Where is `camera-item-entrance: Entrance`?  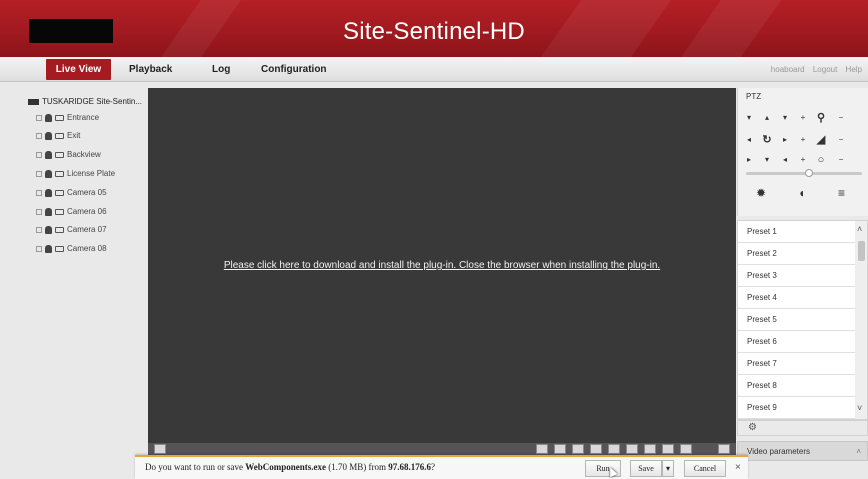
camera-item-entrance: Entrance is located at coordinates (67, 118).